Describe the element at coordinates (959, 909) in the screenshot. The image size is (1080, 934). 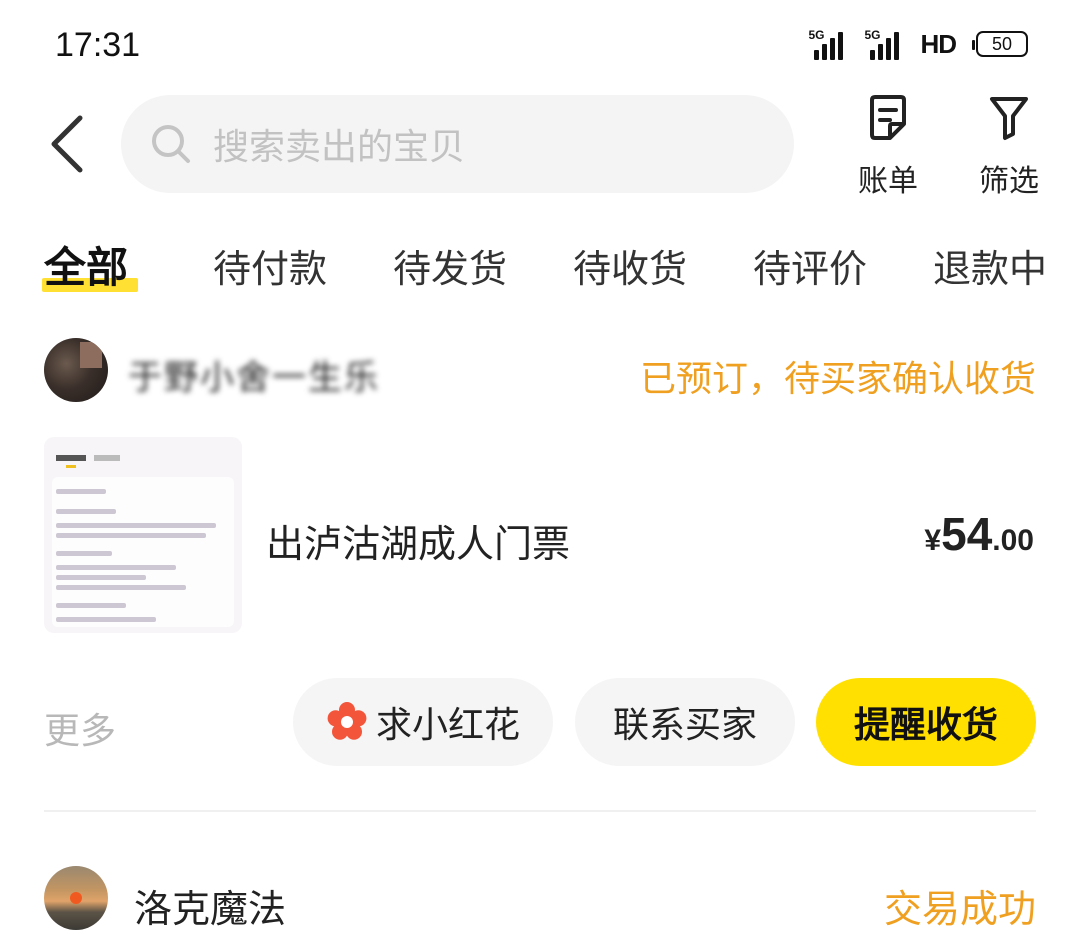
I see `order-status: 交易成功` at that location.